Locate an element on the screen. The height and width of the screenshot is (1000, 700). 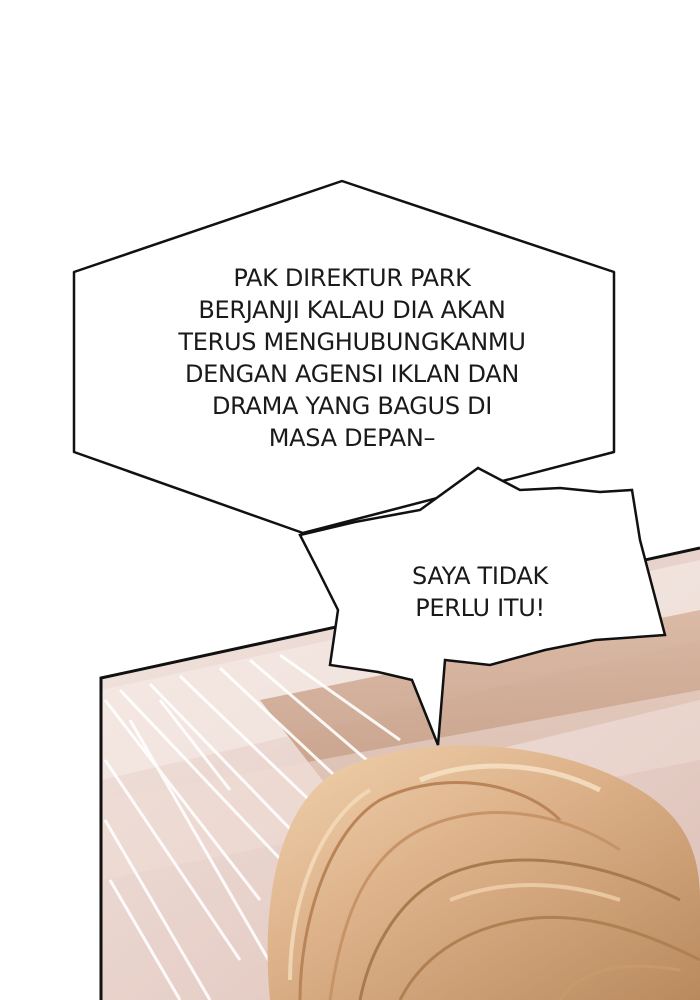
shout-bubble-text: SAYA TIDAK PERLU ITU! is located at coordinates (480, 592).